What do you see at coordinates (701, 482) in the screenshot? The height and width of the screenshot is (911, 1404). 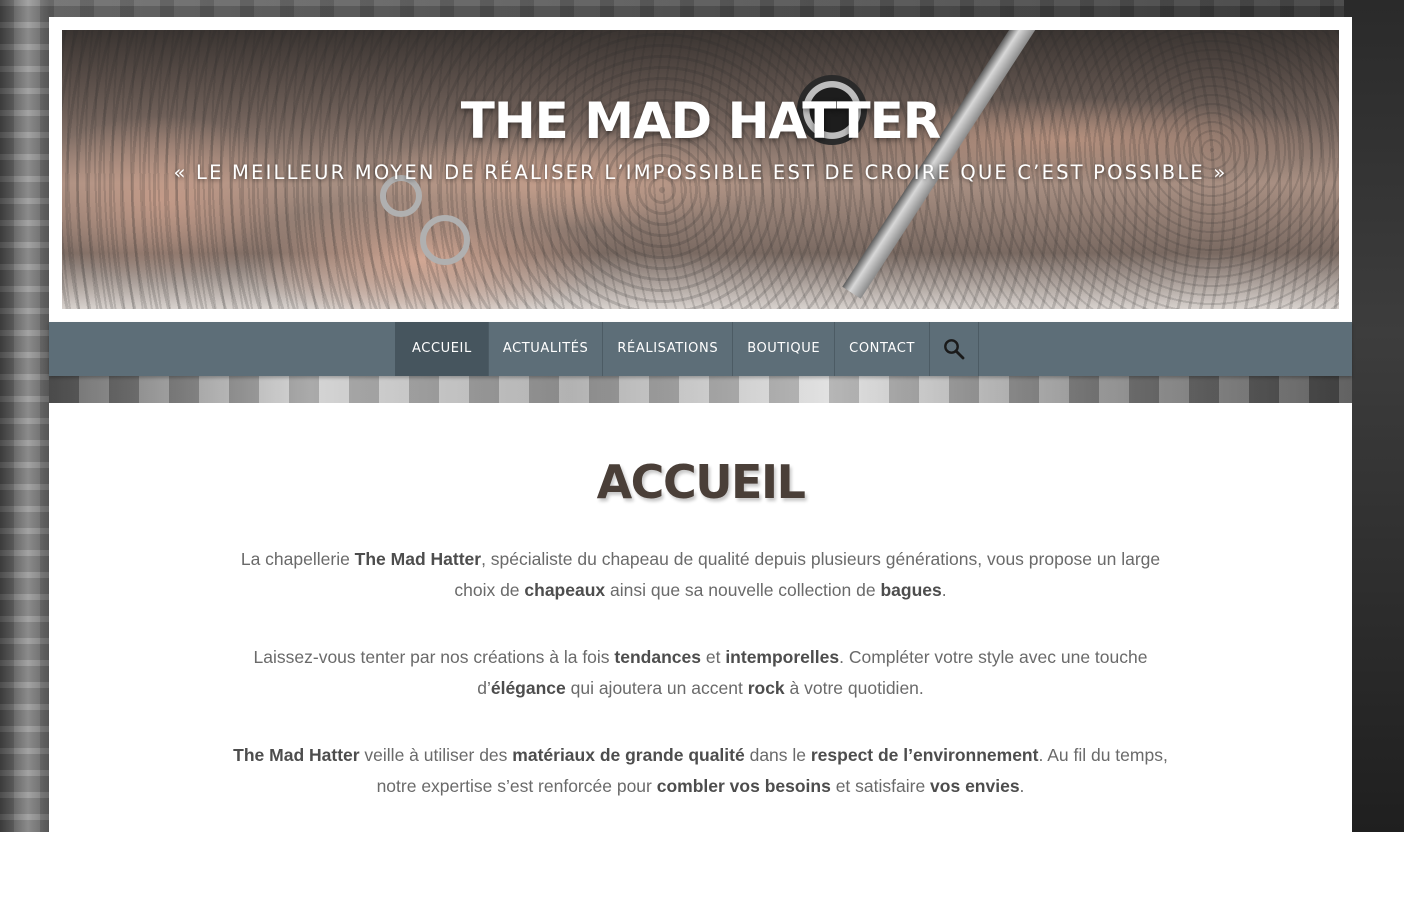 I see `page-title: ACCUEIL` at bounding box center [701, 482].